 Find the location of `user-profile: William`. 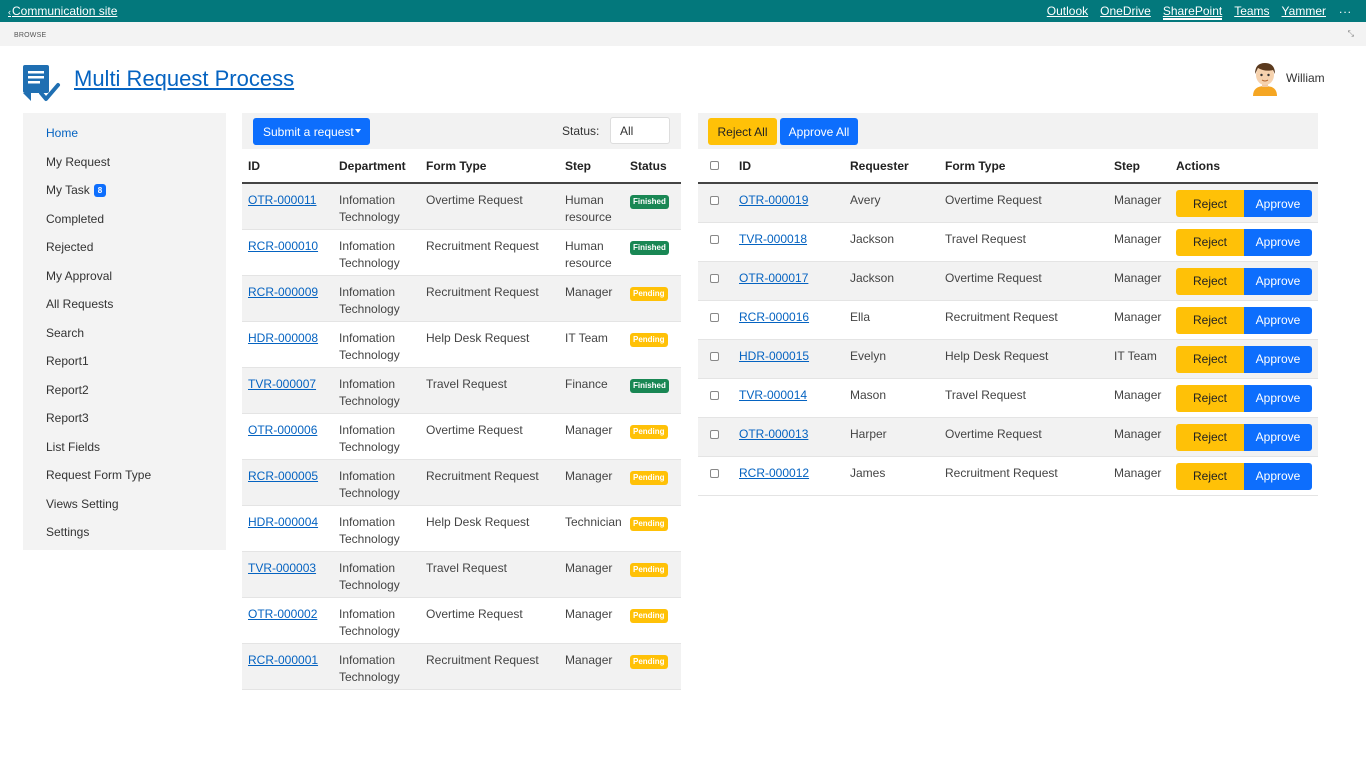

user-profile: William is located at coordinates (1287, 78).